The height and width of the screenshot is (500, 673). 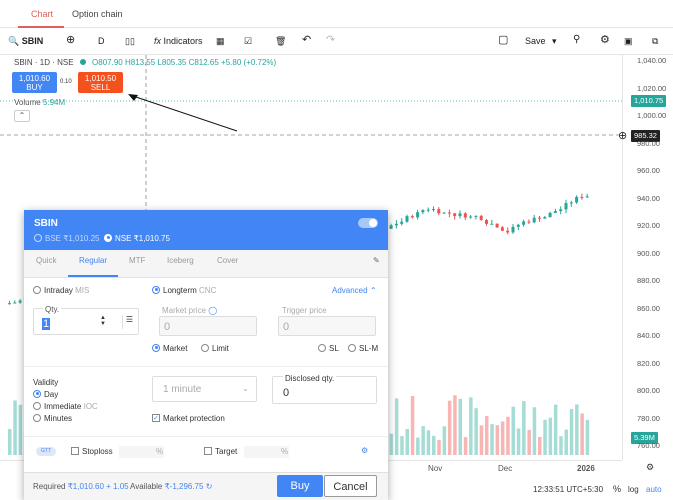 What do you see at coordinates (648, 225) in the screenshot?
I see `y-tick: 920.00` at bounding box center [648, 225].